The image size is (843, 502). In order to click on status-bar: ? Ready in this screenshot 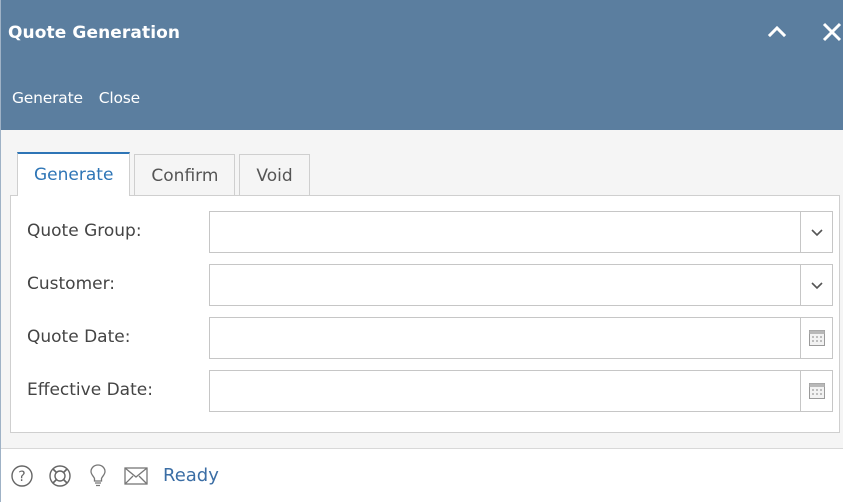, I will do `click(422, 475)`.